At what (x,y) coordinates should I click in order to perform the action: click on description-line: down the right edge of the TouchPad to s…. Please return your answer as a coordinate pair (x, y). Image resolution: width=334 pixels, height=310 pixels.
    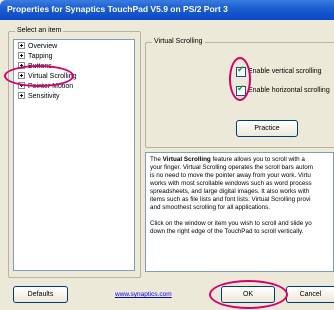
    Looking at the image, I should click on (227, 231).